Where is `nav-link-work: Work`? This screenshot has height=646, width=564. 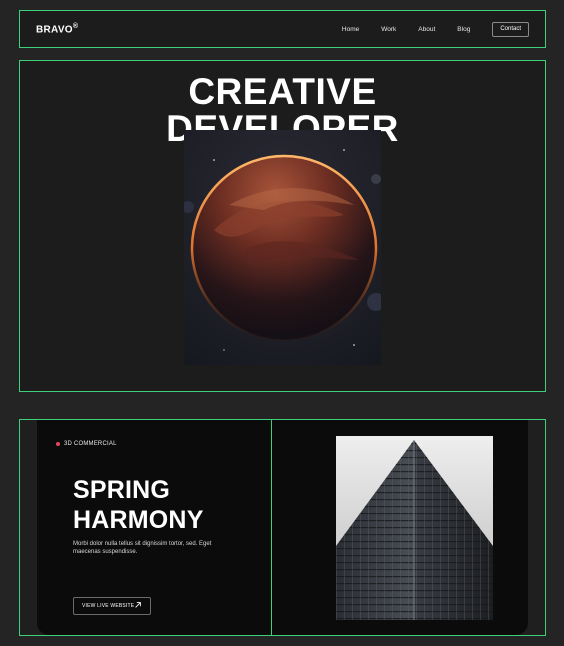 nav-link-work: Work is located at coordinates (388, 30).